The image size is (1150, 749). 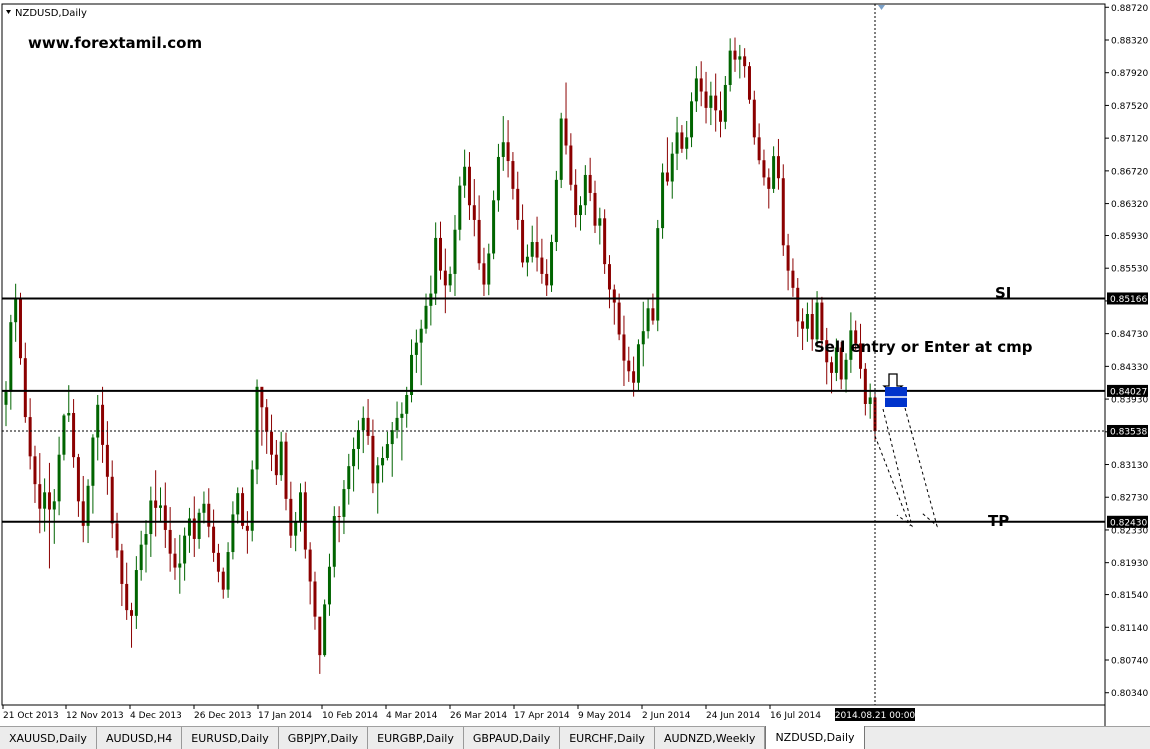 What do you see at coordinates (1129, 172) in the screenshot?
I see `y-tick-label: 0.86720` at bounding box center [1129, 172].